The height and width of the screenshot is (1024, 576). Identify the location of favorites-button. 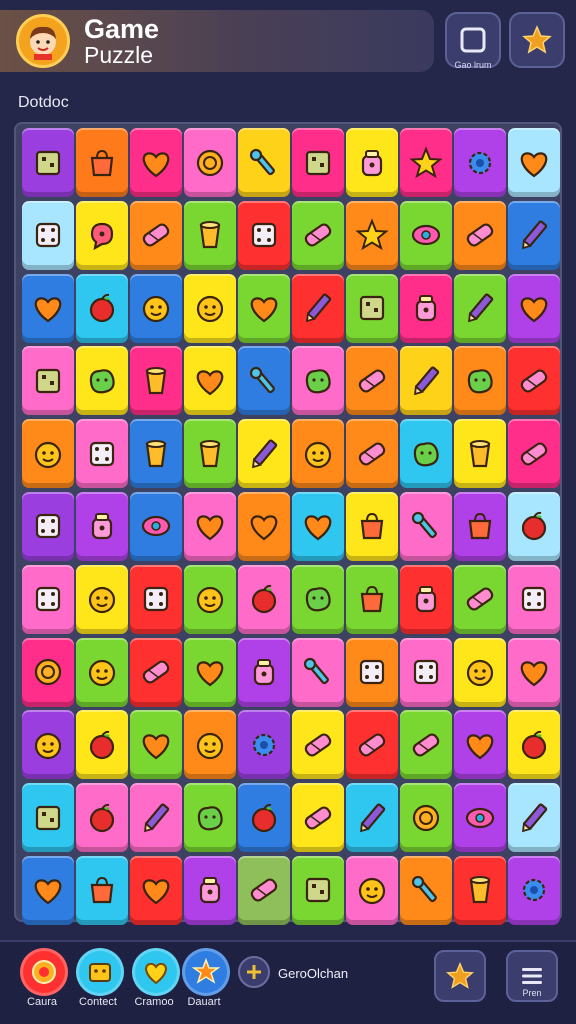
(460, 976).